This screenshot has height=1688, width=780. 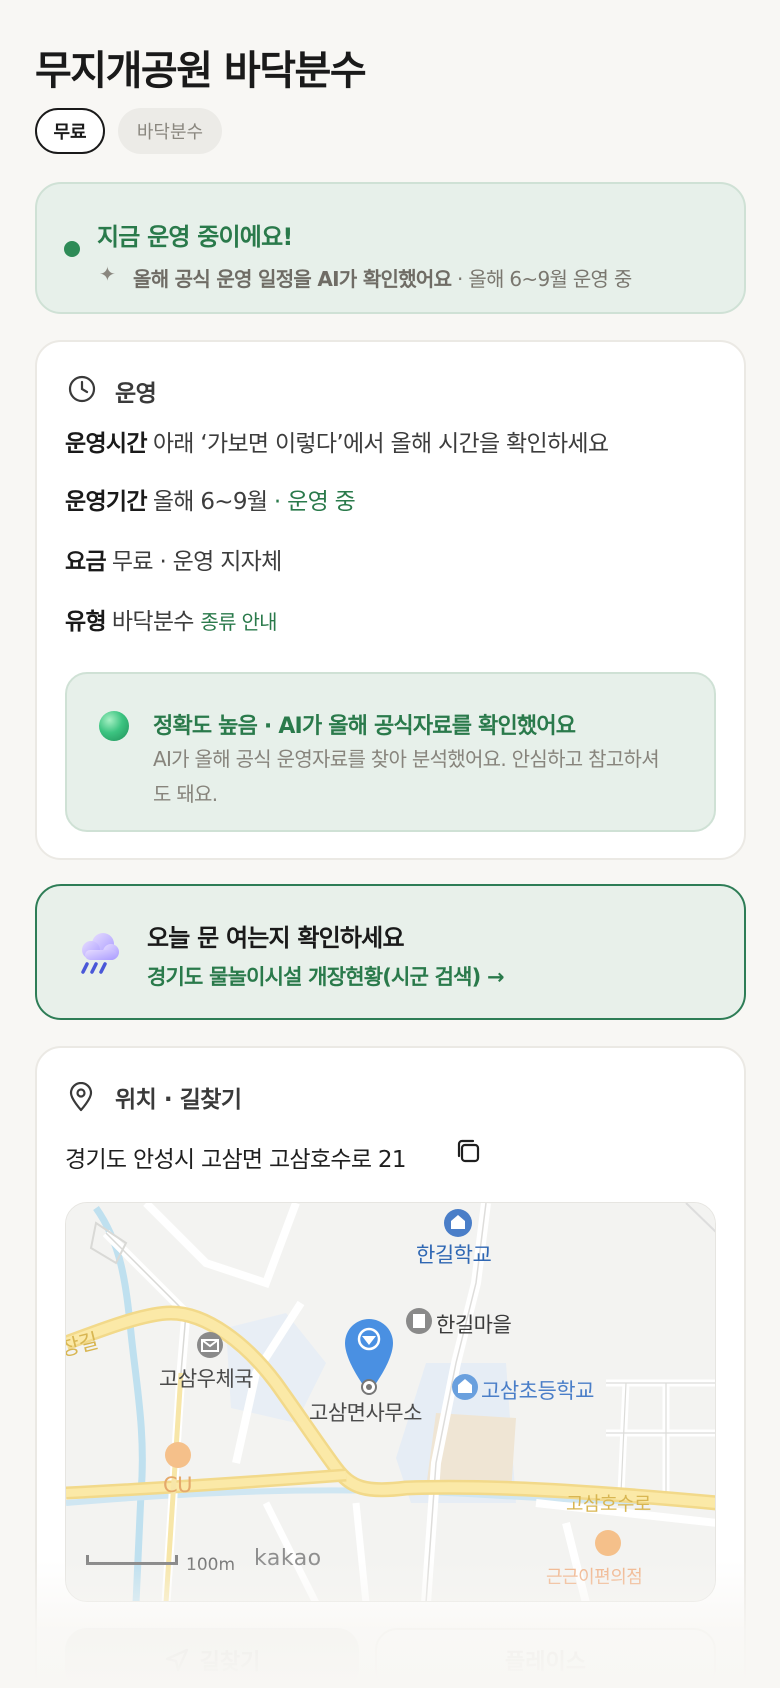 I want to click on type-guide-link: 종류 안내, so click(x=238, y=622).